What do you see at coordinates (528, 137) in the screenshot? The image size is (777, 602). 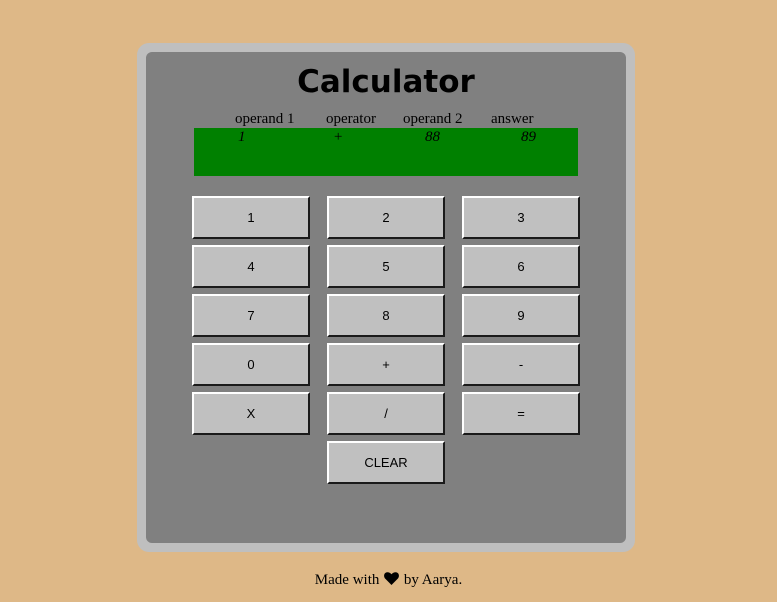 I see `answer-value: 89` at bounding box center [528, 137].